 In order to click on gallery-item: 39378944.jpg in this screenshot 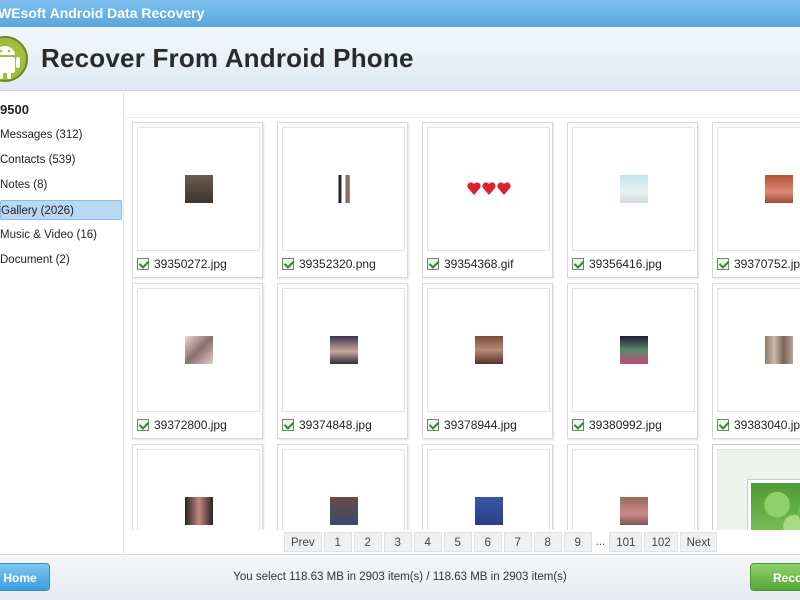, I will do `click(487, 361)`.